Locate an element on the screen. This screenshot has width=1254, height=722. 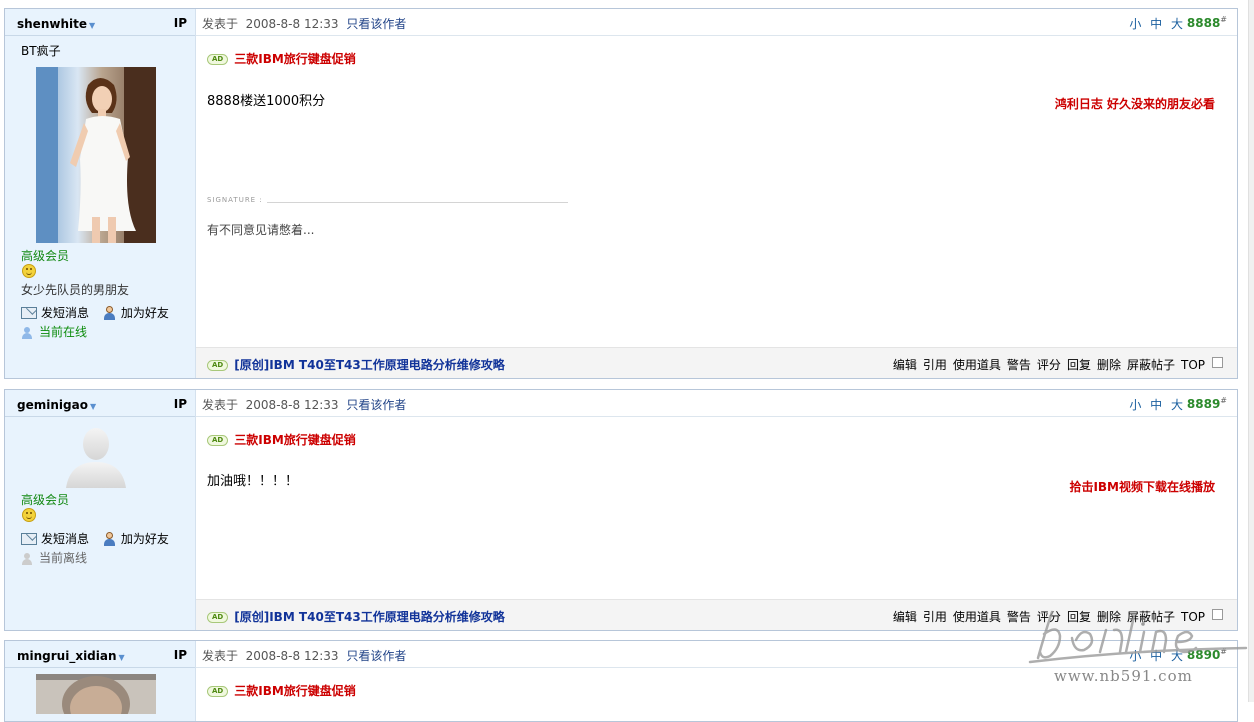
username: geminigao ▼ is located at coordinates (56, 405).